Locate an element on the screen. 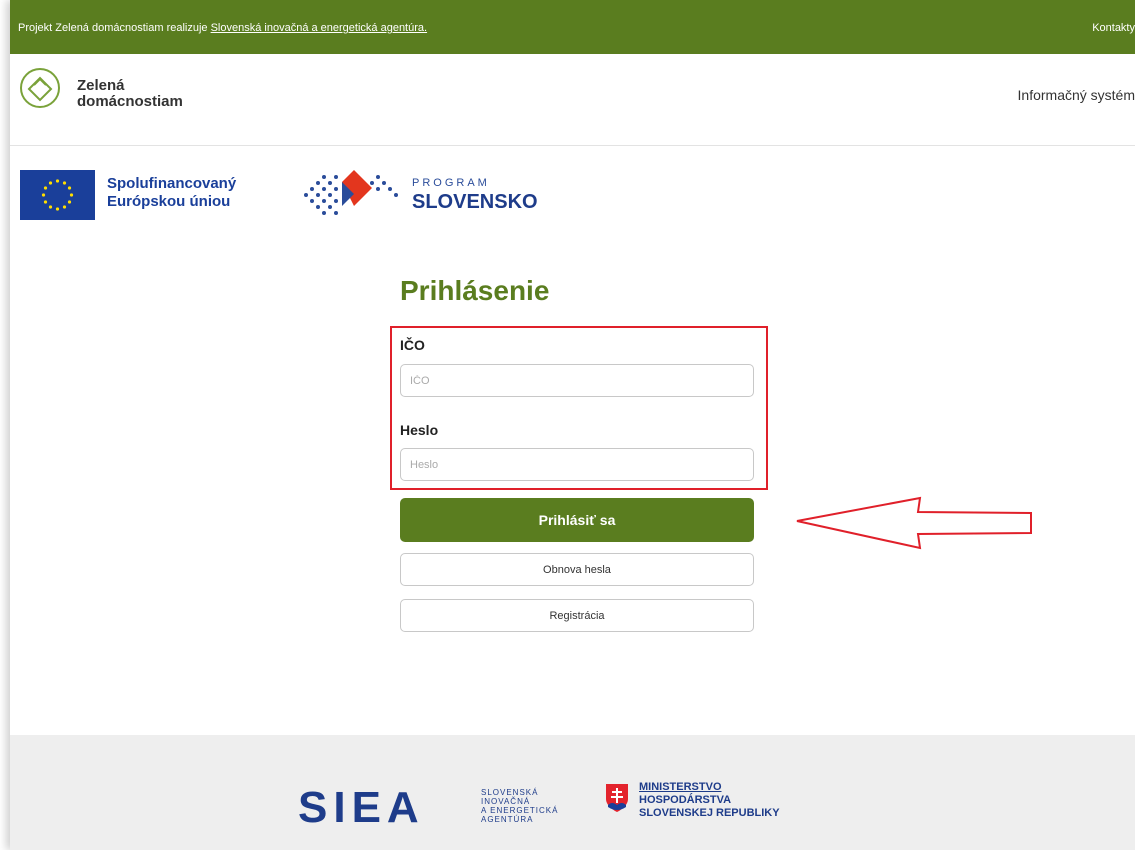  project-notice-text: Projekt Zelená domácnostiam realizuje is located at coordinates (114, 28).